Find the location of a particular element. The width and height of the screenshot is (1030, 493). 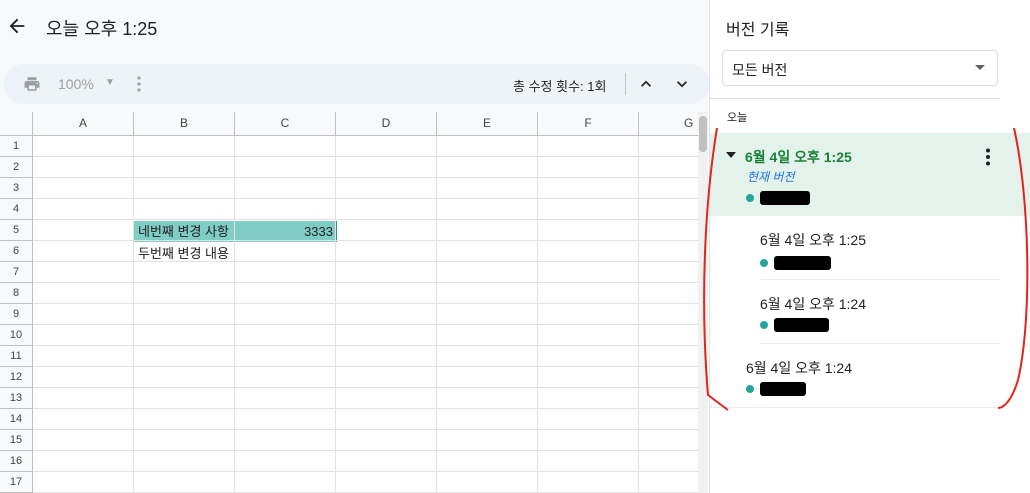

cell-b5: 네번째 변경 사항 is located at coordinates (186, 232).